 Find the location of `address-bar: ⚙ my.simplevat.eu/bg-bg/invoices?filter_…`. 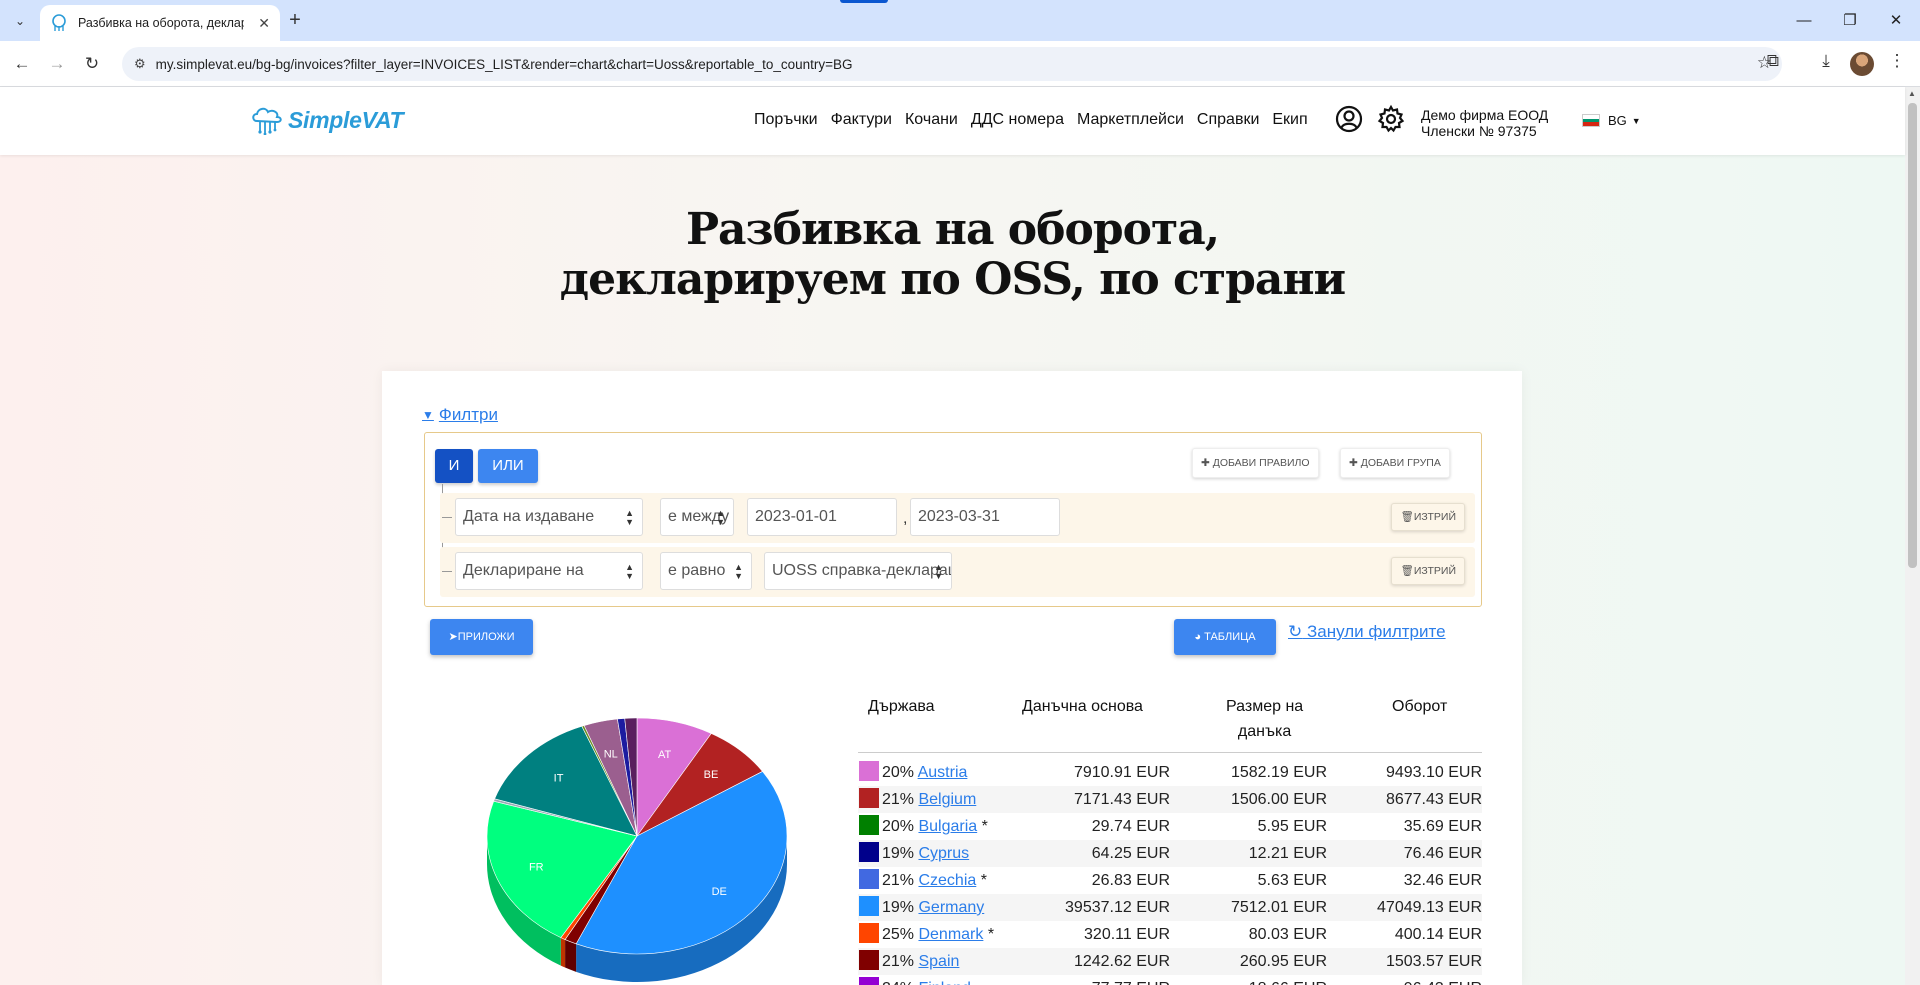

address-bar: ⚙ my.simplevat.eu/bg-bg/invoices?filter_… is located at coordinates (952, 64).